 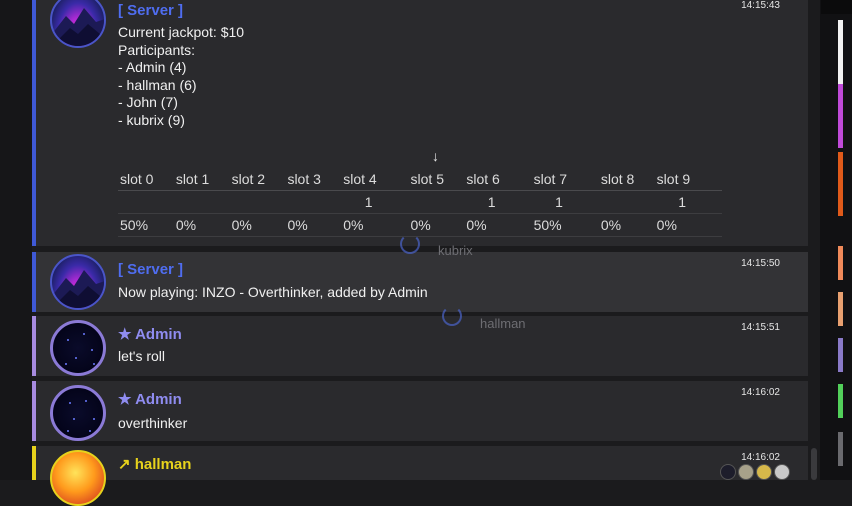 What do you see at coordinates (420, 346) in the screenshot?
I see `message-admin-1: ★ Admin 14:15:51 let's roll` at bounding box center [420, 346].